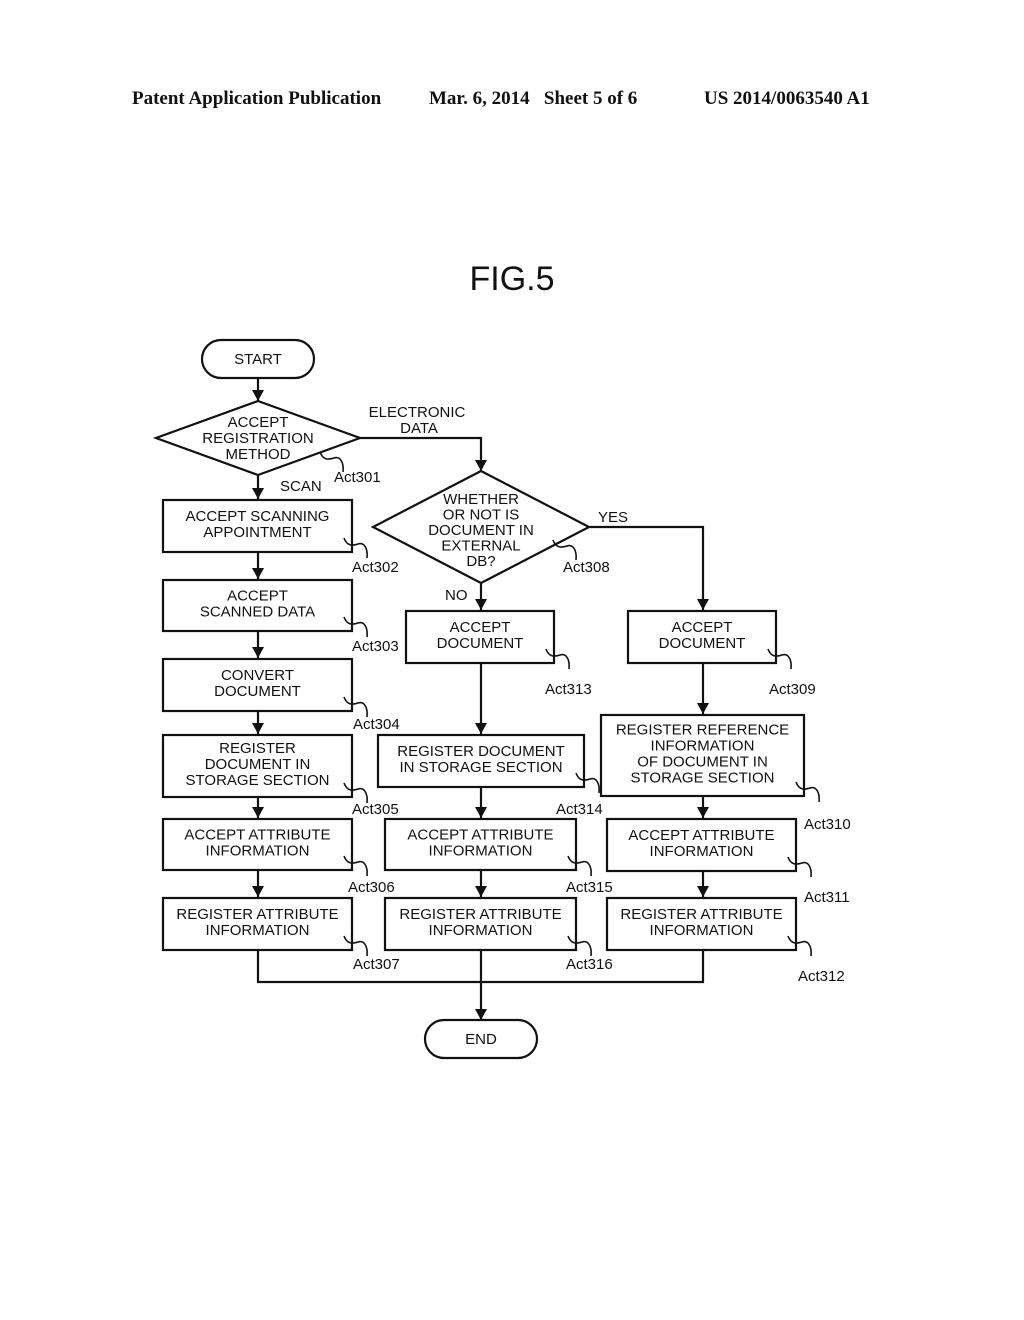 The height and width of the screenshot is (1320, 1024). Describe the element at coordinates (258, 780) in the screenshot. I see `process-act305-text-line: STORAGE SECTION` at that location.